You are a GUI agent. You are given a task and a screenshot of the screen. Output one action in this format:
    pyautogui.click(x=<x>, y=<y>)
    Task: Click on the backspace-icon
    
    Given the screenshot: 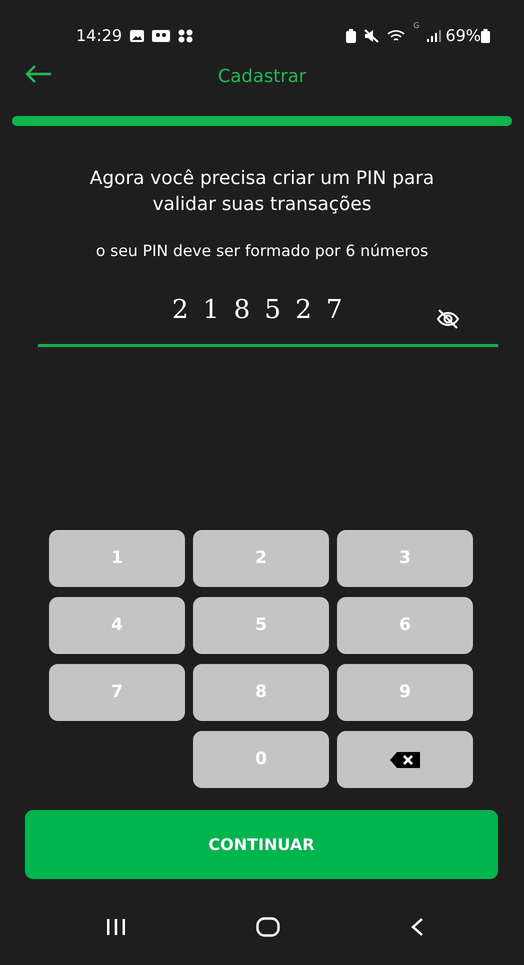 What is the action you would take?
    pyautogui.click(x=405, y=759)
    